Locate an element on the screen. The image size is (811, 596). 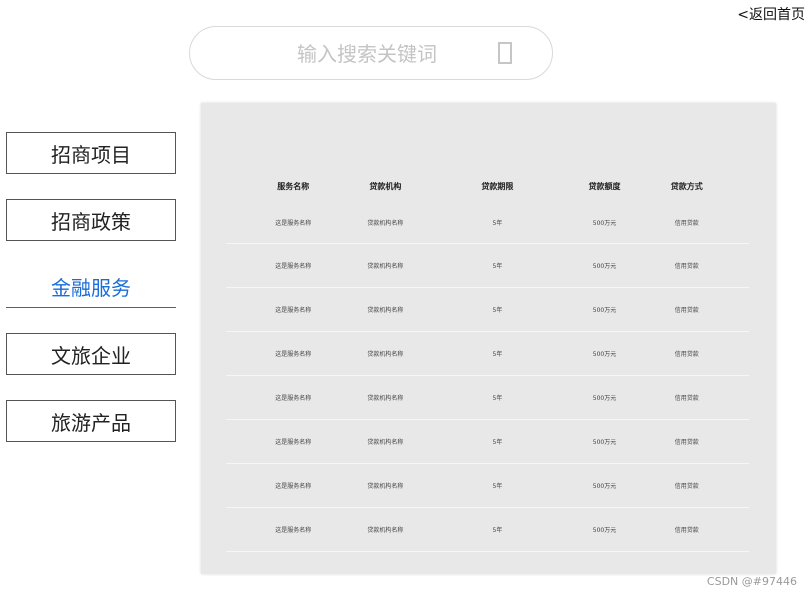
search-box is located at coordinates (371, 53).